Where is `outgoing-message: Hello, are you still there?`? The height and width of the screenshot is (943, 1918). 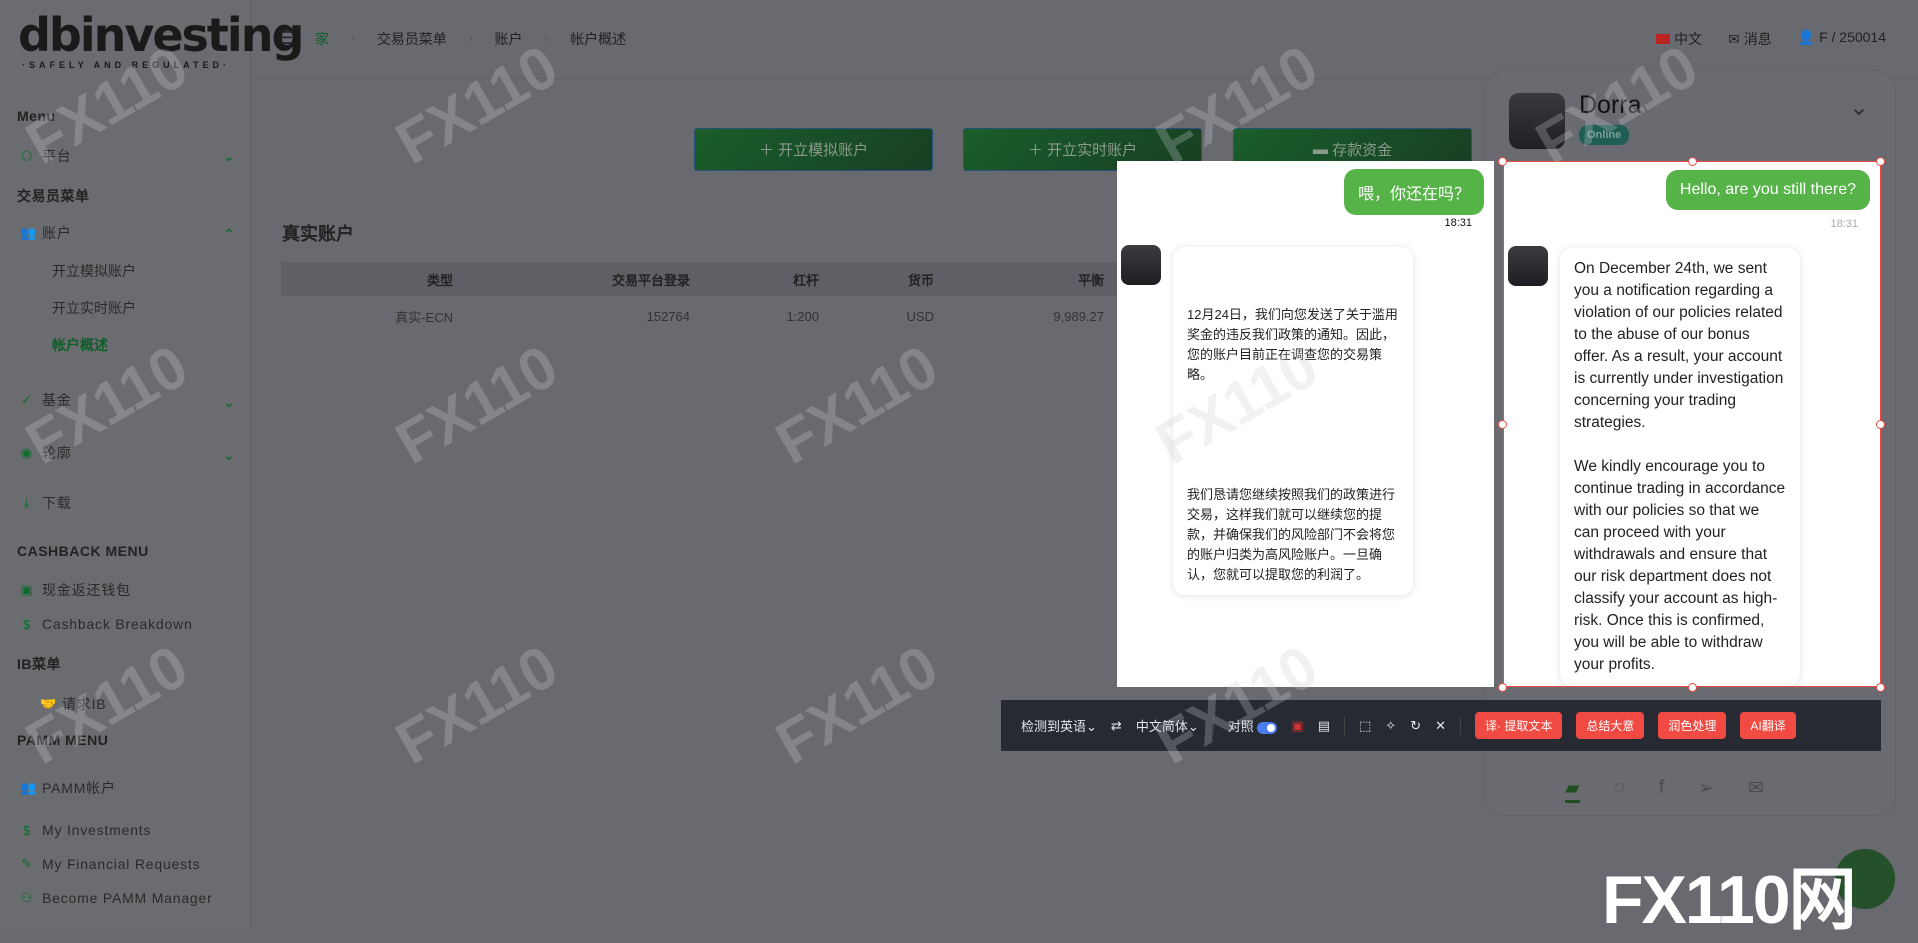
outgoing-message: Hello, are you still there? is located at coordinates (1767, 190).